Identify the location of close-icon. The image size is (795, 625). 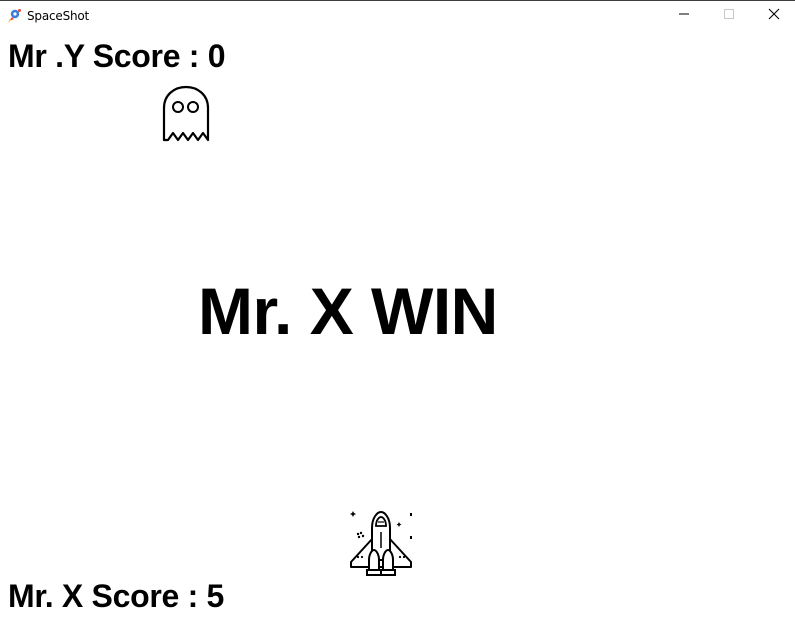
(774, 16).